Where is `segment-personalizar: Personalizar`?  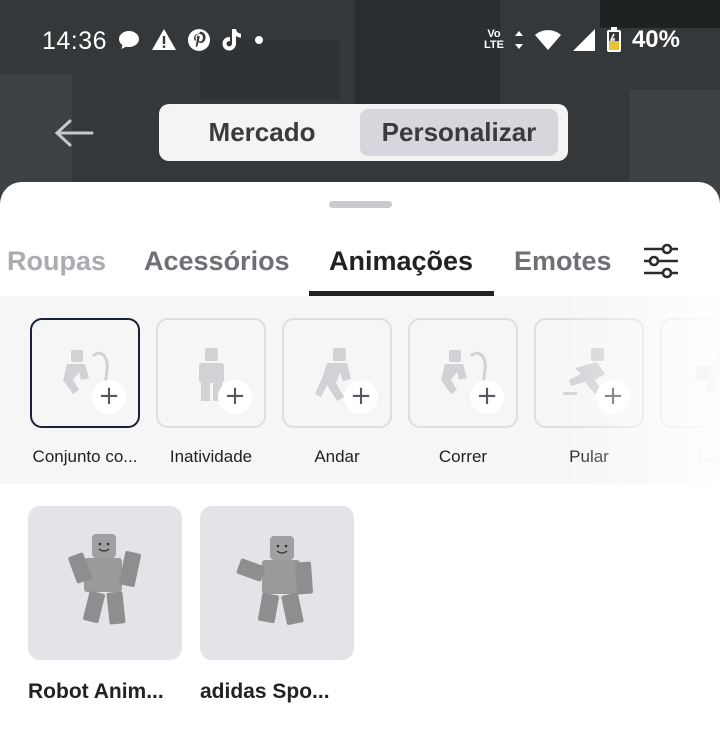 segment-personalizar: Personalizar is located at coordinates (459, 132).